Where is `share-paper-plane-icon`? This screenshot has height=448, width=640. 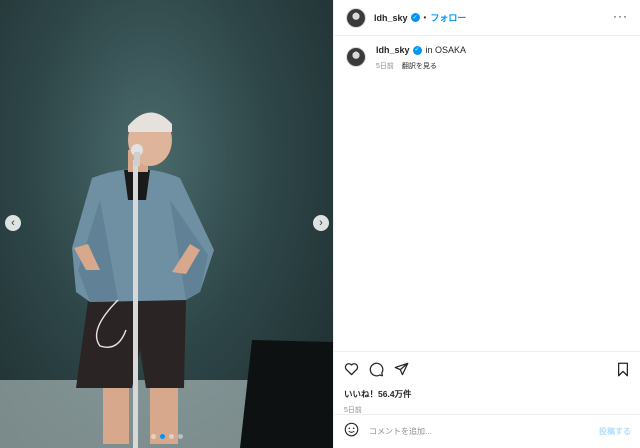
share-paper-plane-icon is located at coordinates (401, 369).